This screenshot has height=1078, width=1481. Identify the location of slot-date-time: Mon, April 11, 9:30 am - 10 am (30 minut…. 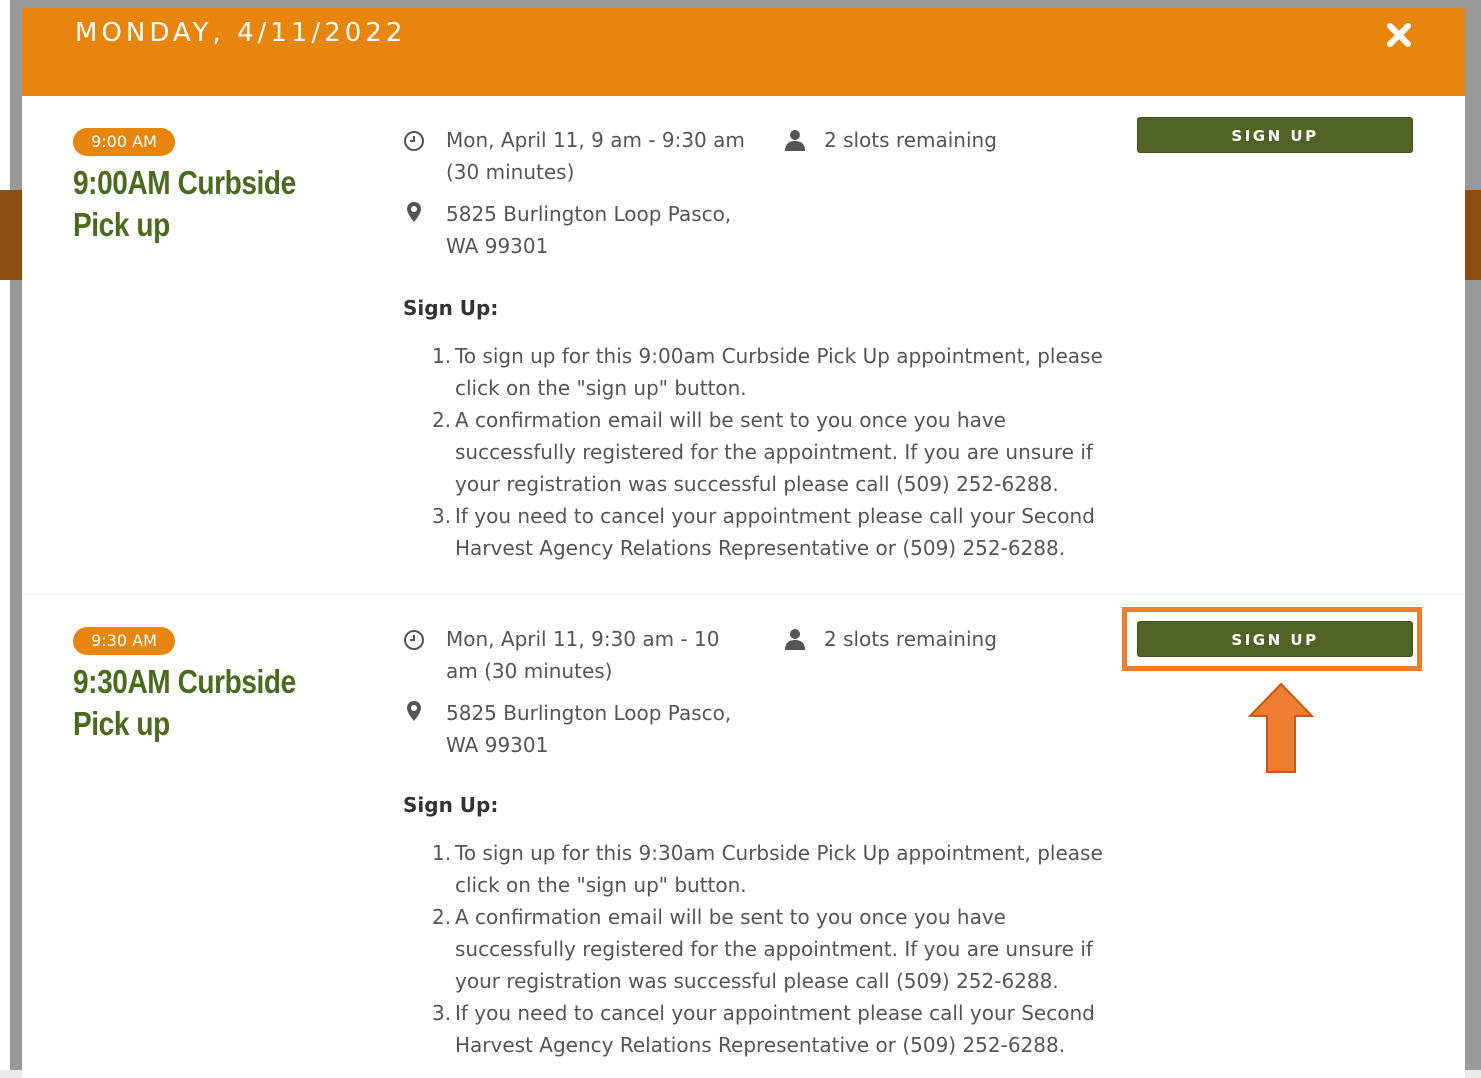
(583, 655).